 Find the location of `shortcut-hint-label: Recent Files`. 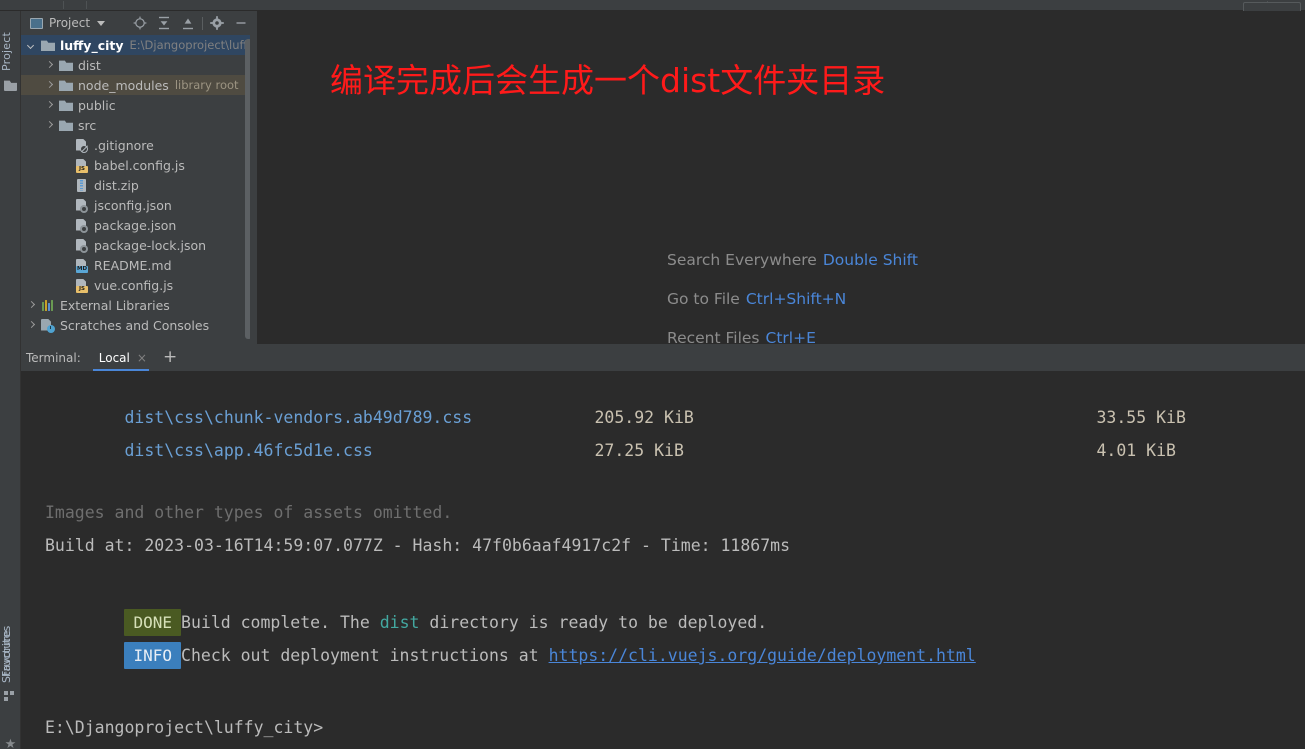

shortcut-hint-label: Recent Files is located at coordinates (713, 336).